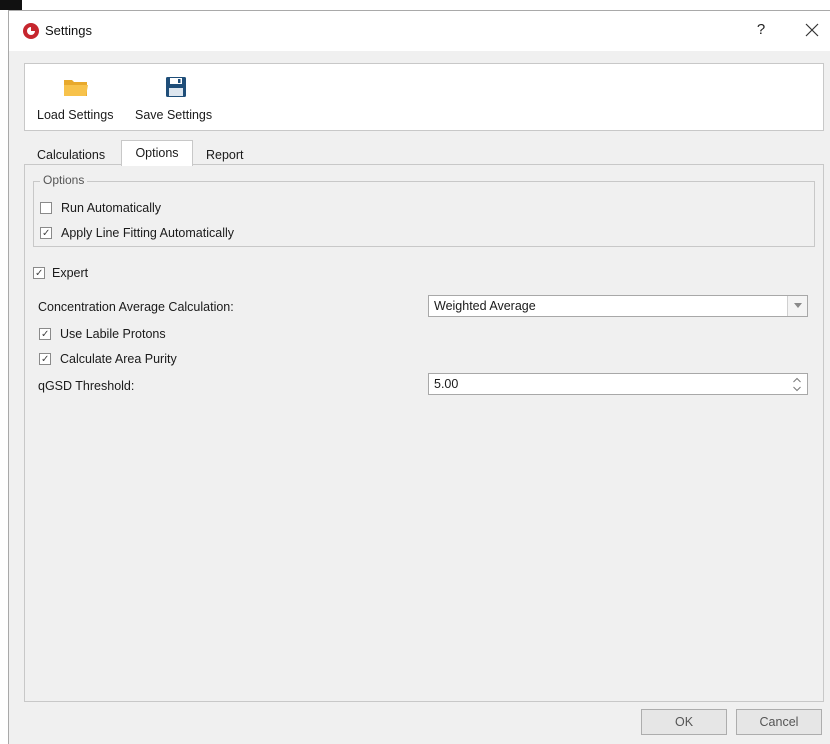  I want to click on tab-calculations: Calculations, so click(71, 155).